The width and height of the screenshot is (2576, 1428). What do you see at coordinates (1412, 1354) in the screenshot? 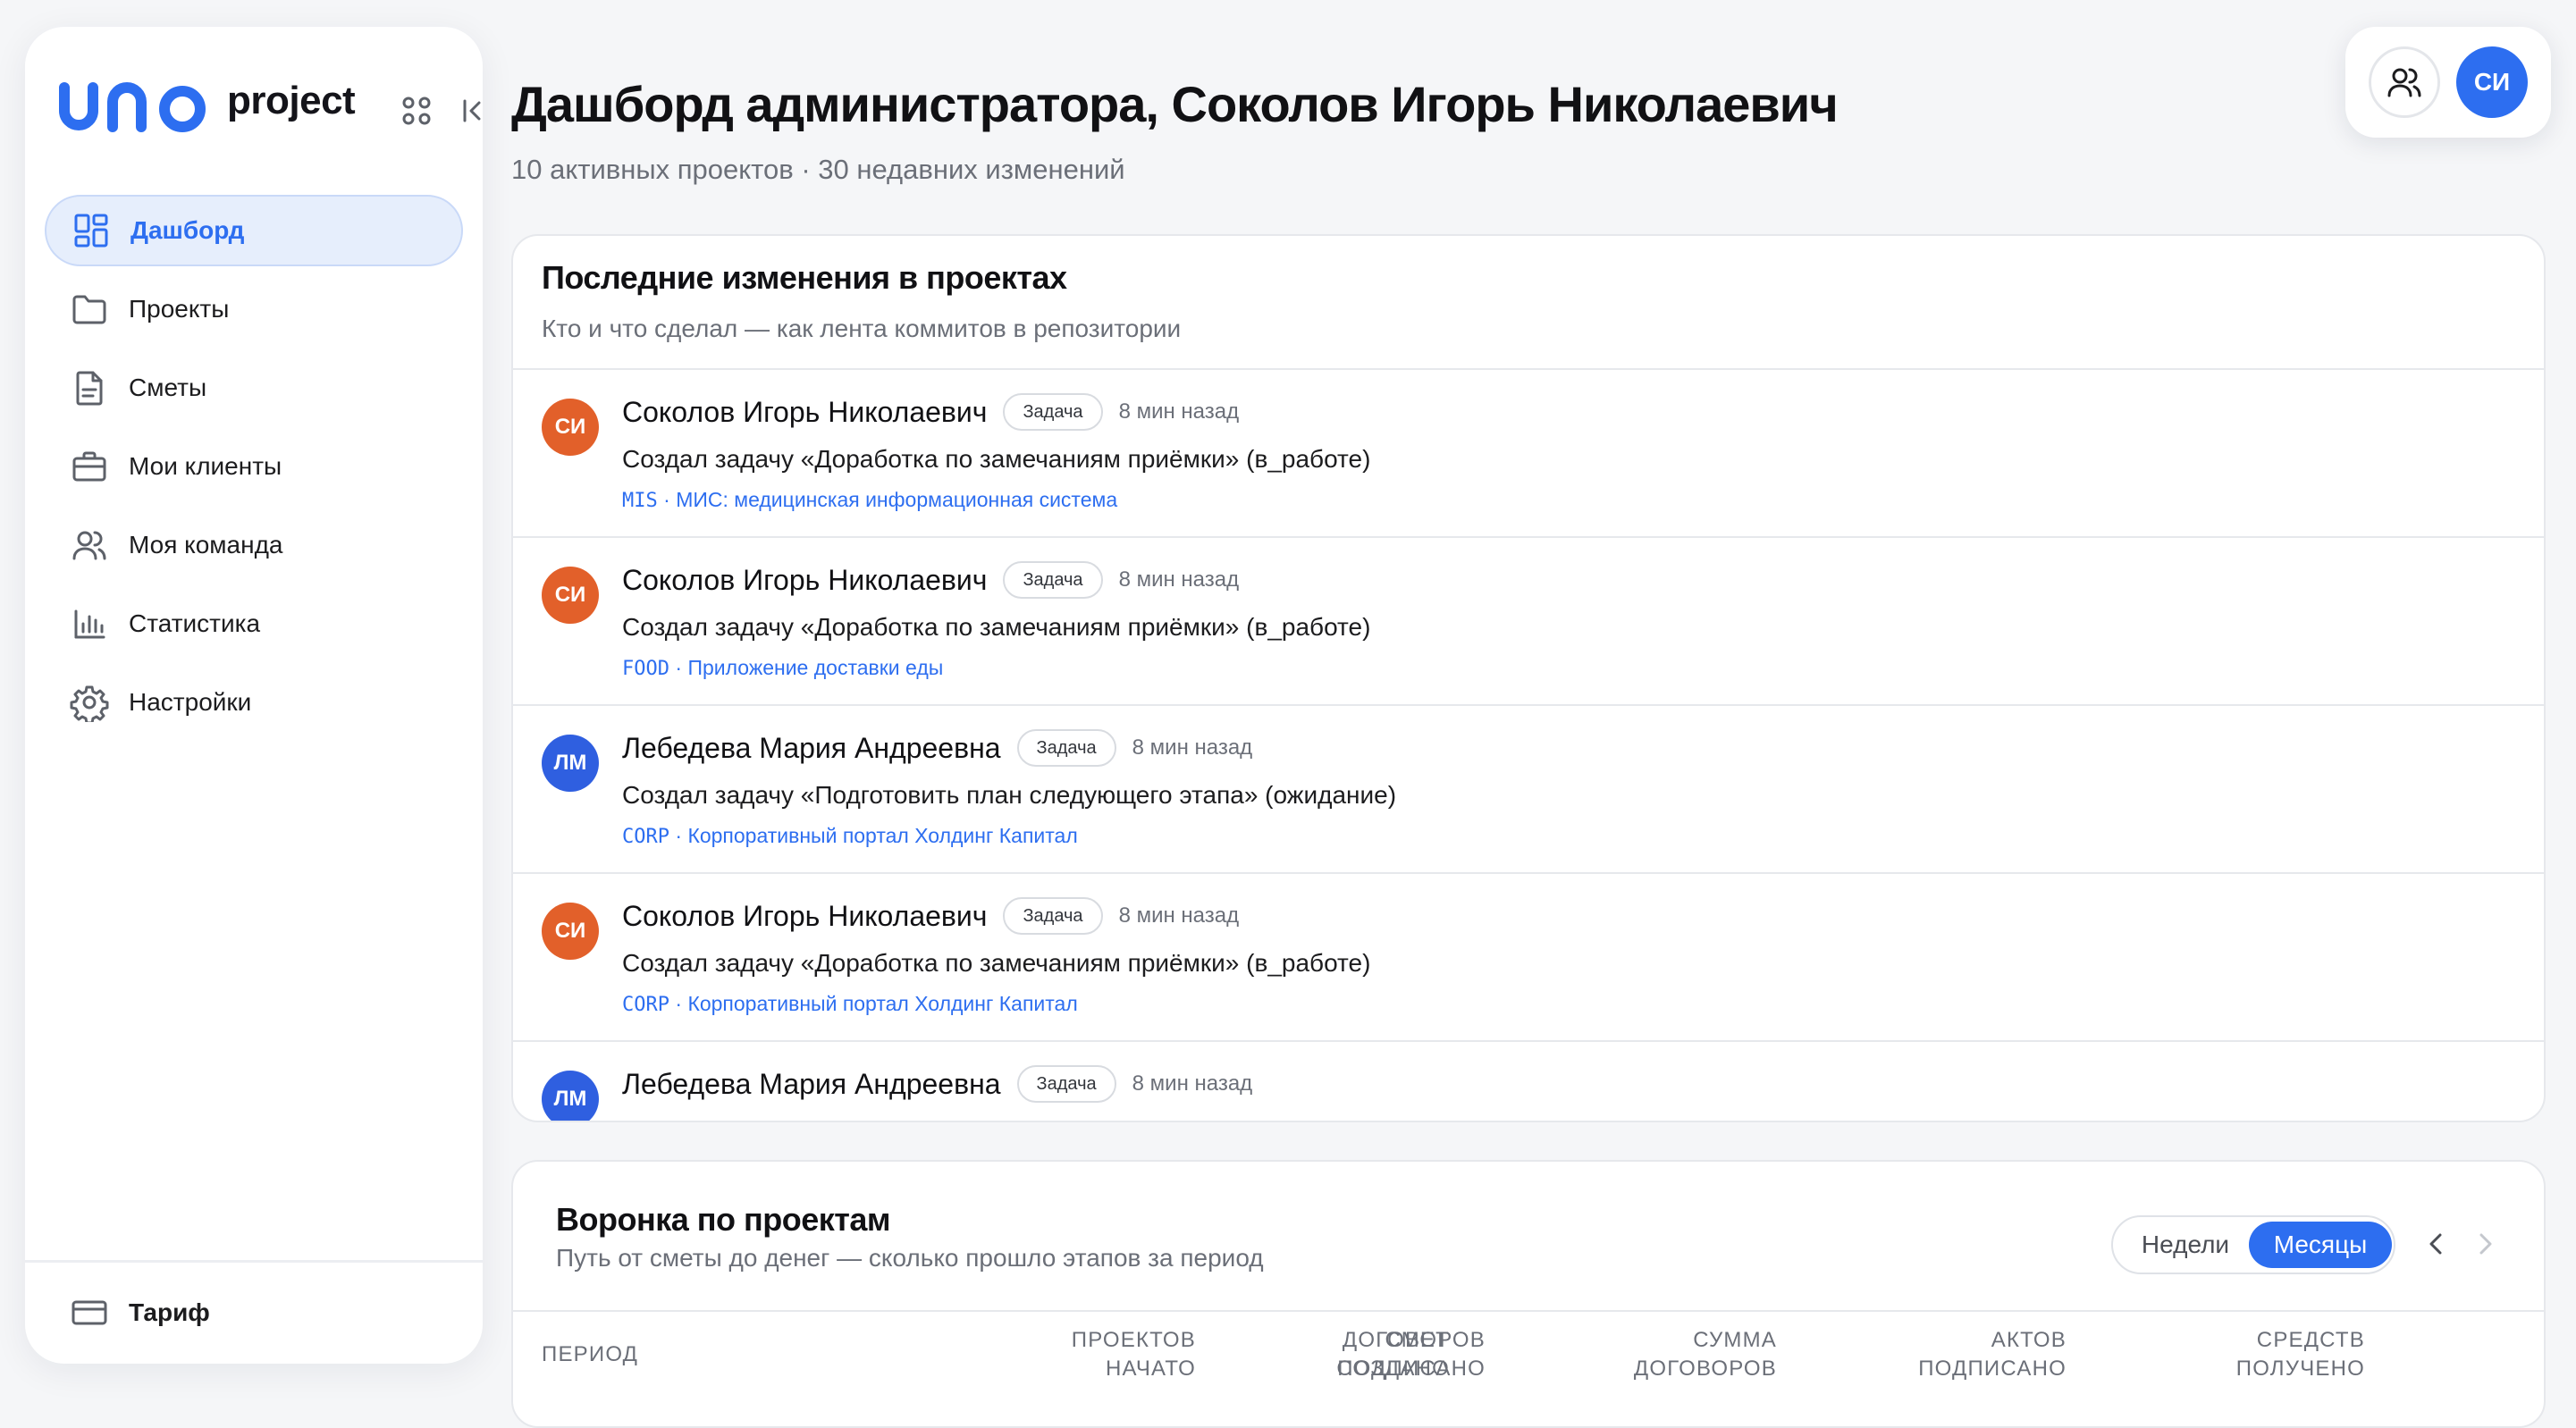
I see `column-header-contracts: ДОГОВОРОВ ПОДПИСАНО` at bounding box center [1412, 1354].